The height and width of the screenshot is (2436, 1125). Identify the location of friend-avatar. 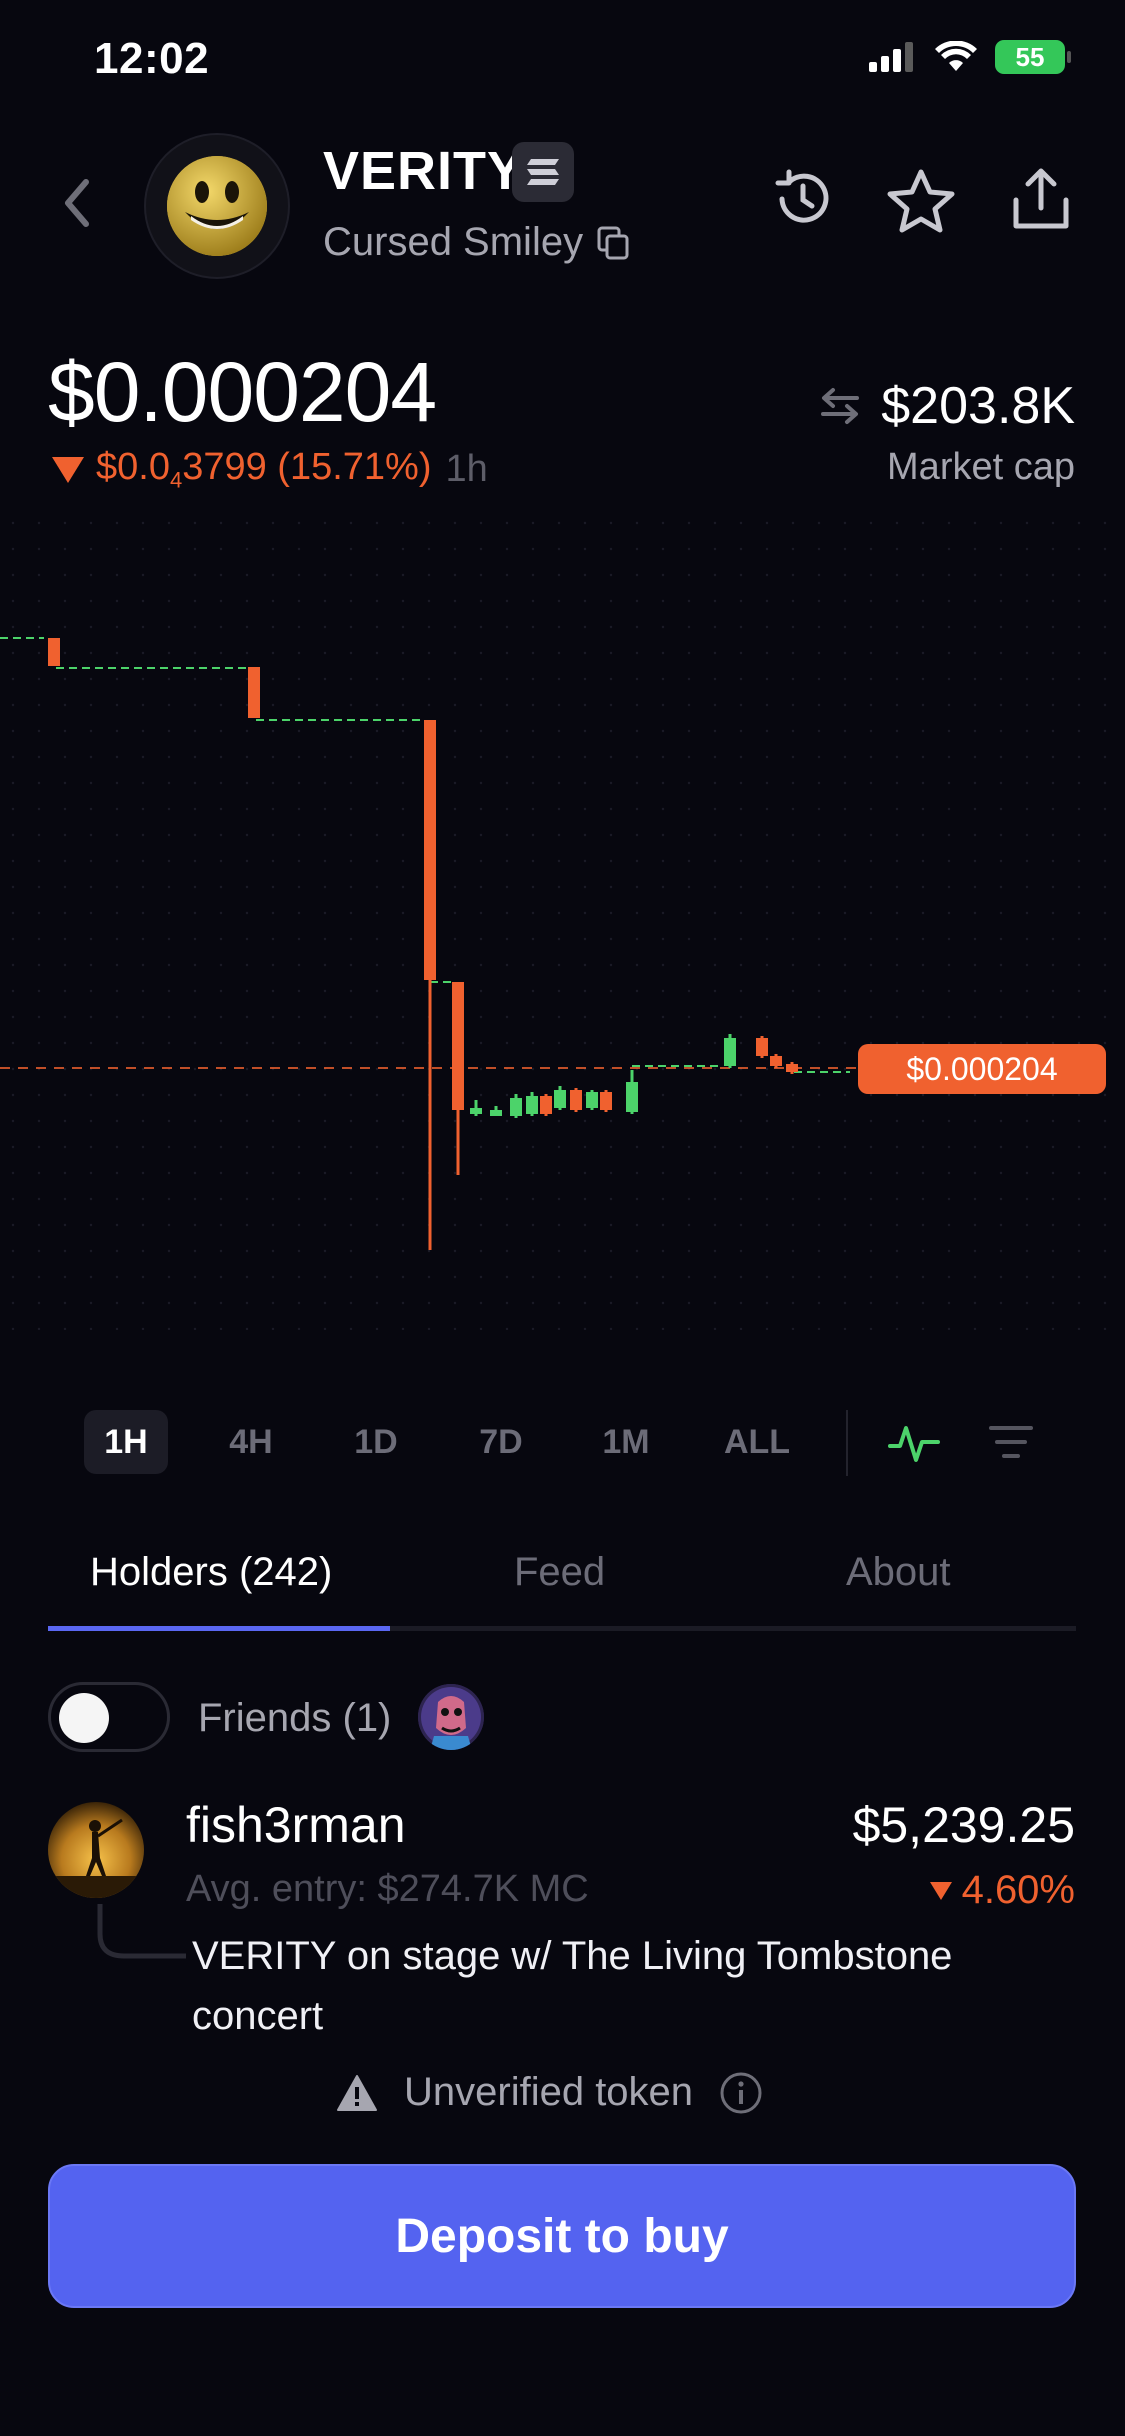
(451, 1717).